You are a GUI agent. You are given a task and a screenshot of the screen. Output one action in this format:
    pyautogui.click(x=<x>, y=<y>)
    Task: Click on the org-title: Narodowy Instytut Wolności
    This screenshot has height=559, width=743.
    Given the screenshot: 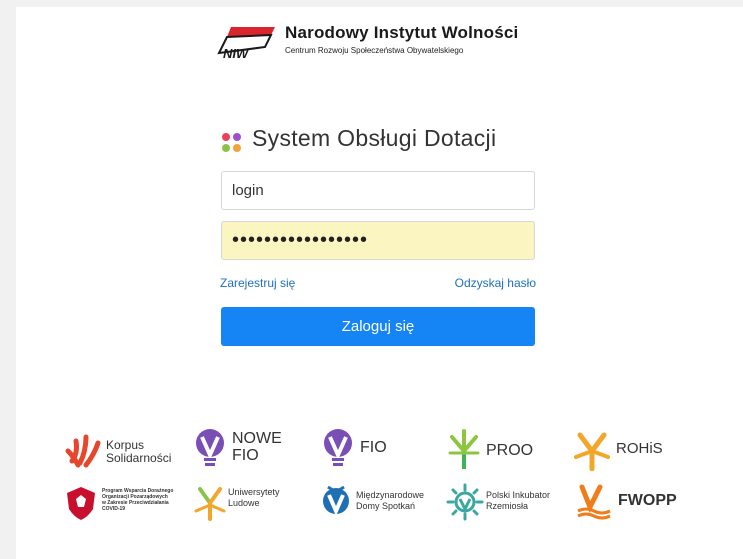 What is the action you would take?
    pyautogui.click(x=402, y=32)
    